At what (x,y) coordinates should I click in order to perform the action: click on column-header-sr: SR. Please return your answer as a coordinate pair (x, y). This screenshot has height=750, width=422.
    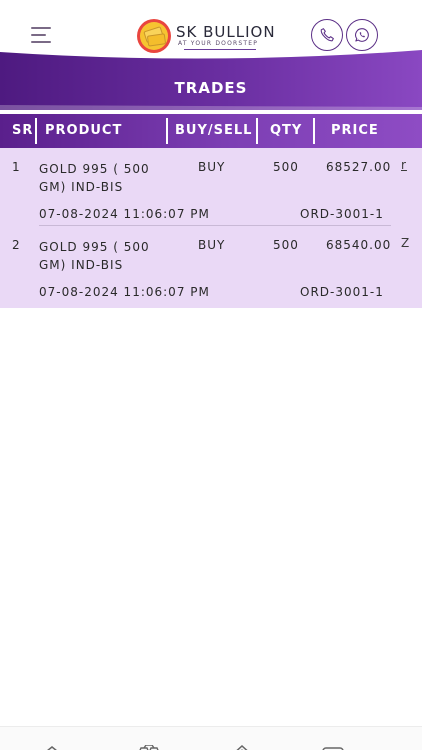
    Looking at the image, I should click on (23, 130).